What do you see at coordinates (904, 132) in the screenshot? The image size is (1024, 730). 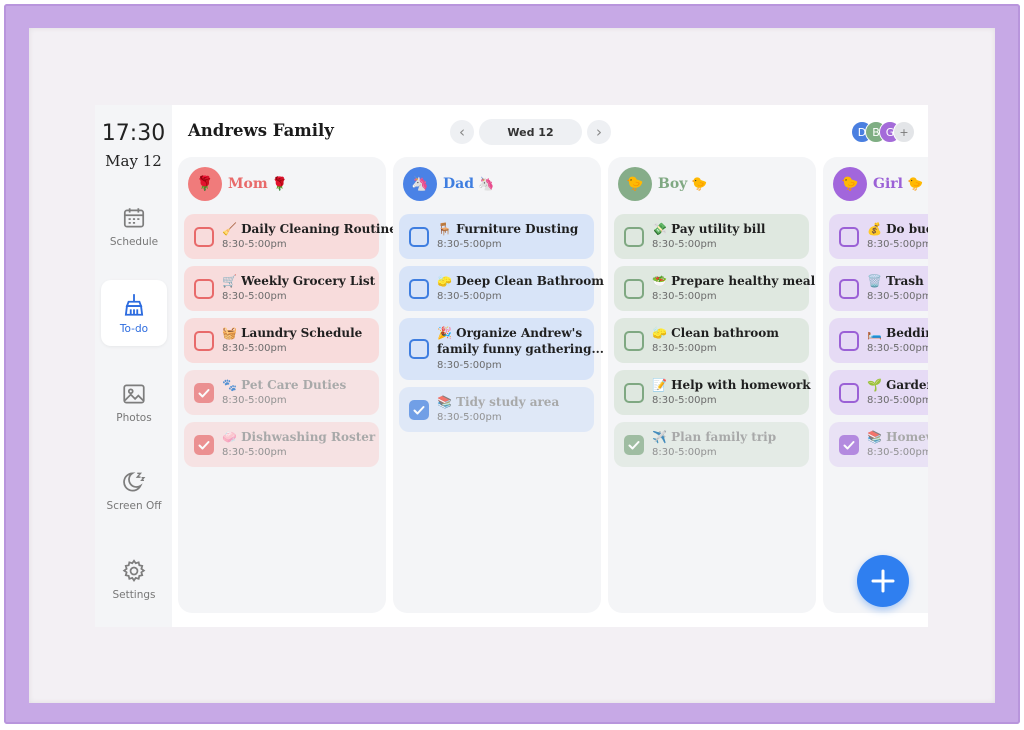 I see `add-member-button: +` at bounding box center [904, 132].